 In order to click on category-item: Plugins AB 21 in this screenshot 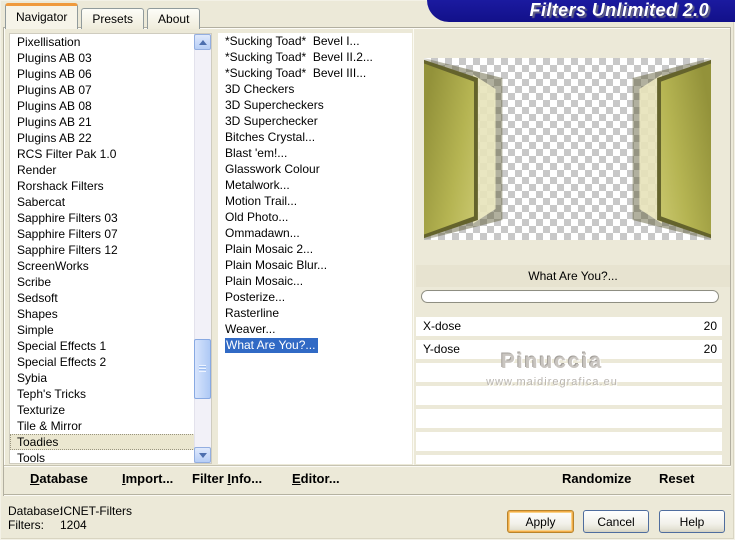, I will do `click(110, 122)`.